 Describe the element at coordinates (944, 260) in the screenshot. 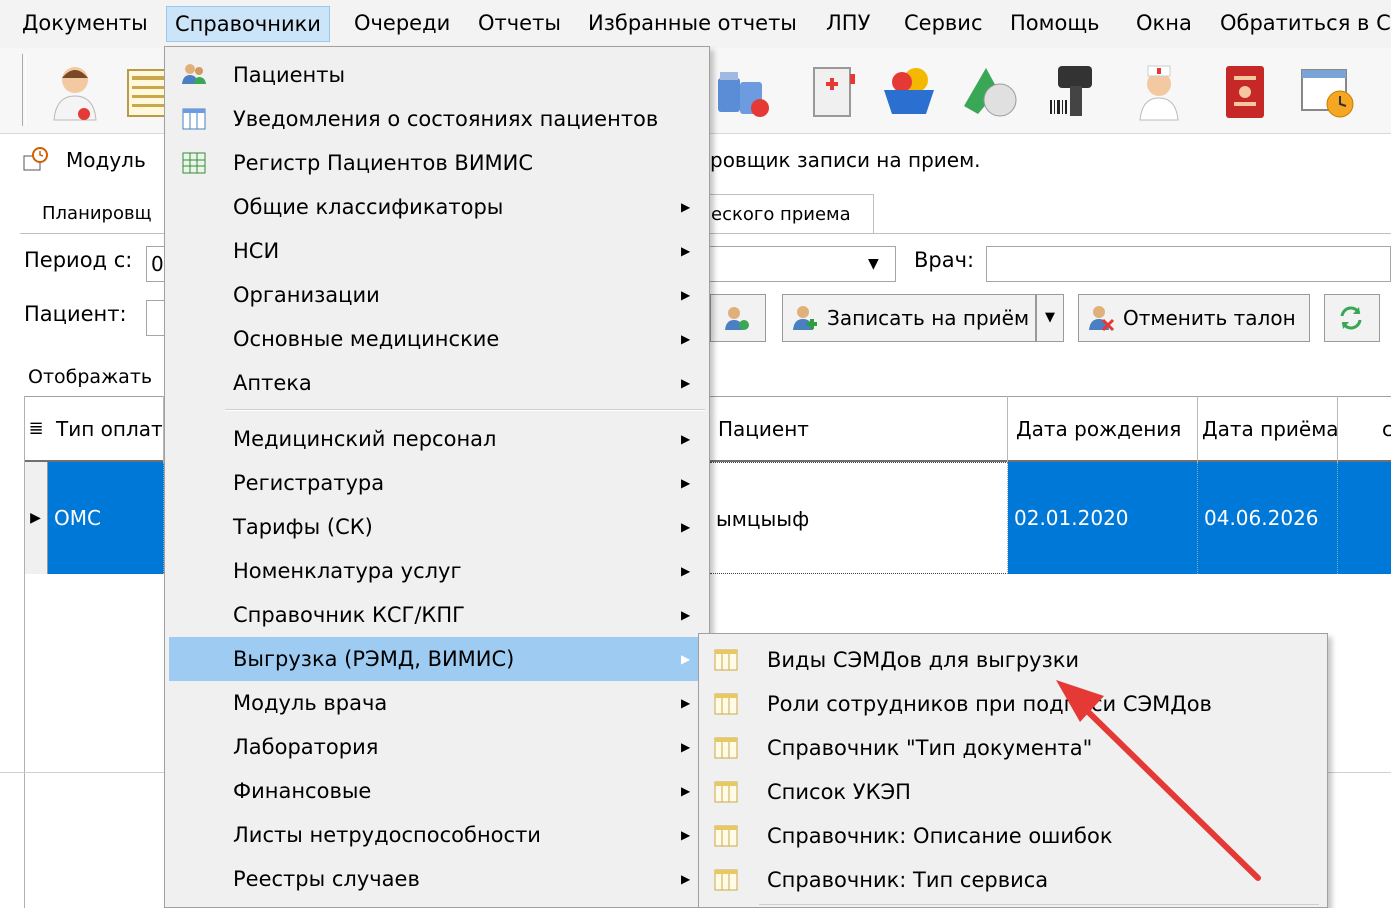

I see `doctor-label: Врач:` at that location.